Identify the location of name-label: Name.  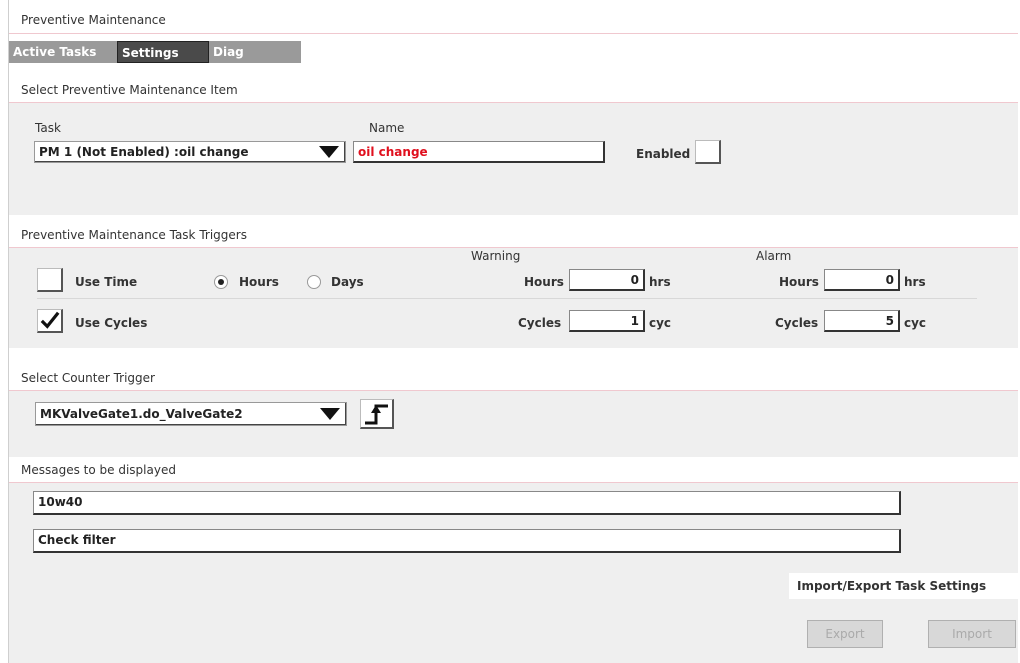
(387, 128).